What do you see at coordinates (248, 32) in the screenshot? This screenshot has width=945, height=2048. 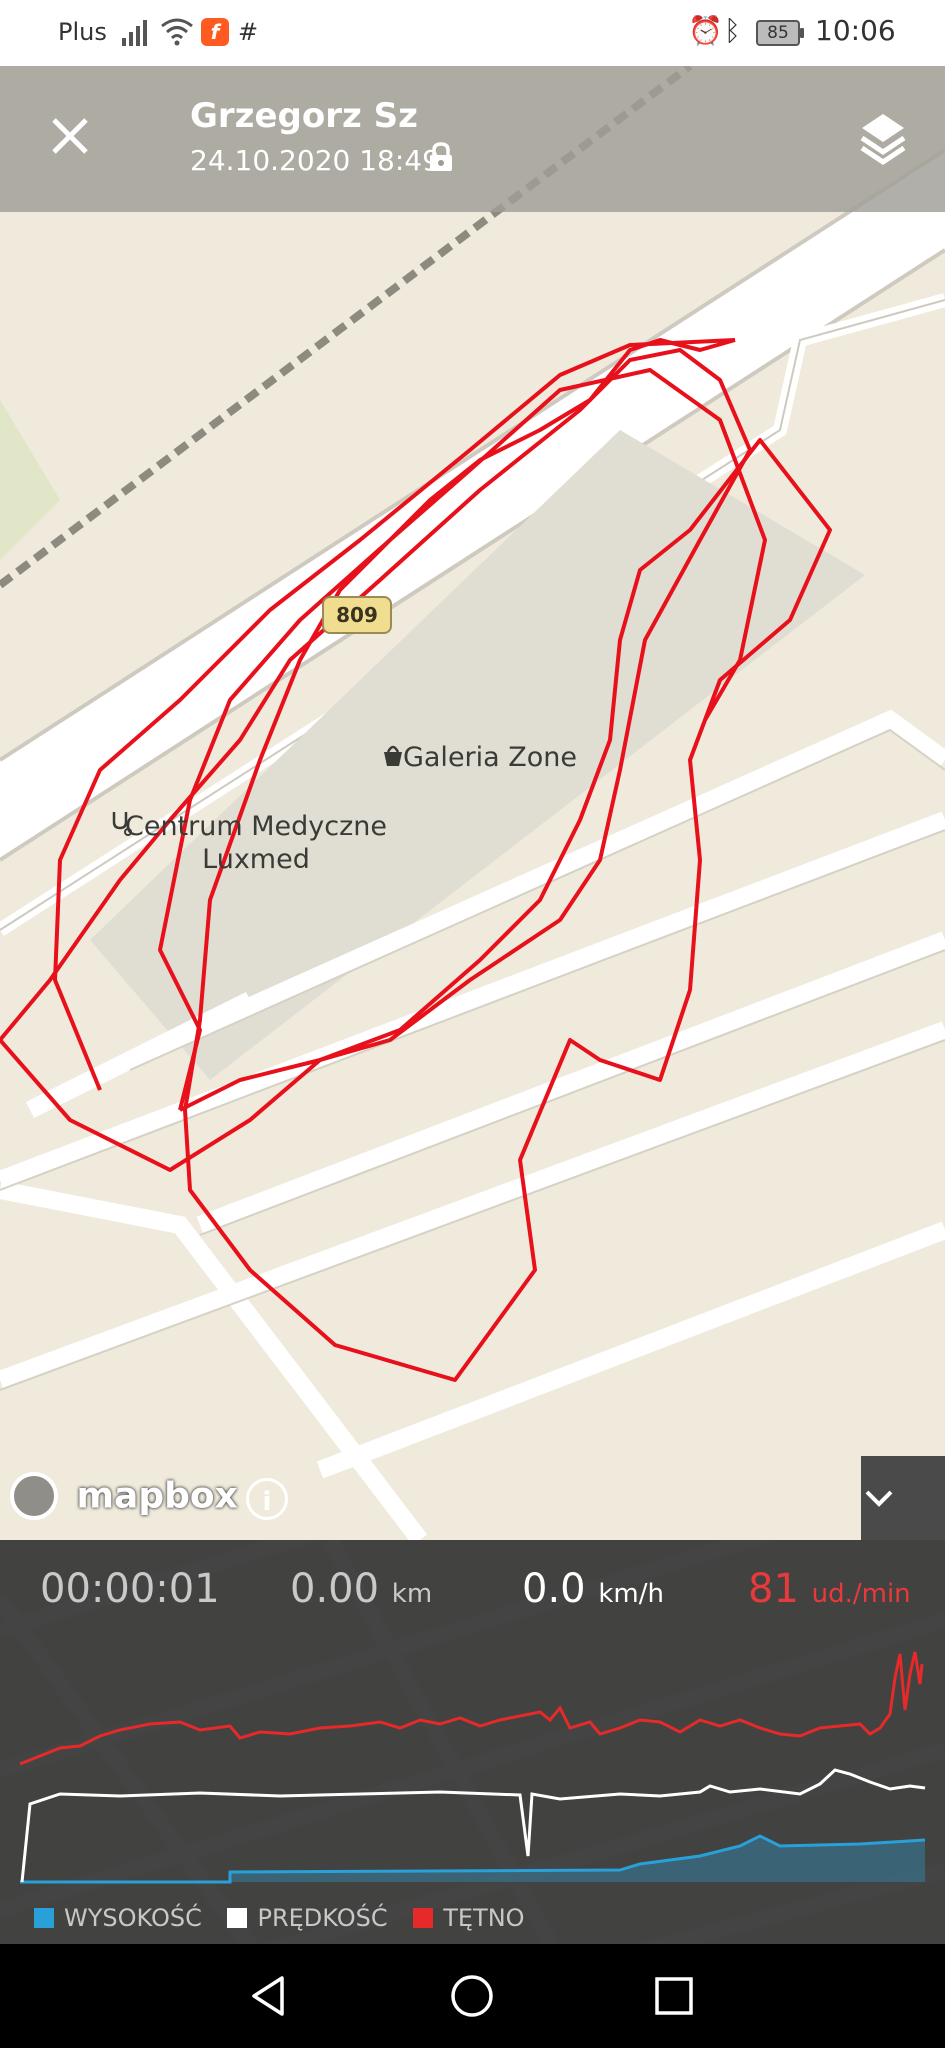 I see `slack-icon: #` at bounding box center [248, 32].